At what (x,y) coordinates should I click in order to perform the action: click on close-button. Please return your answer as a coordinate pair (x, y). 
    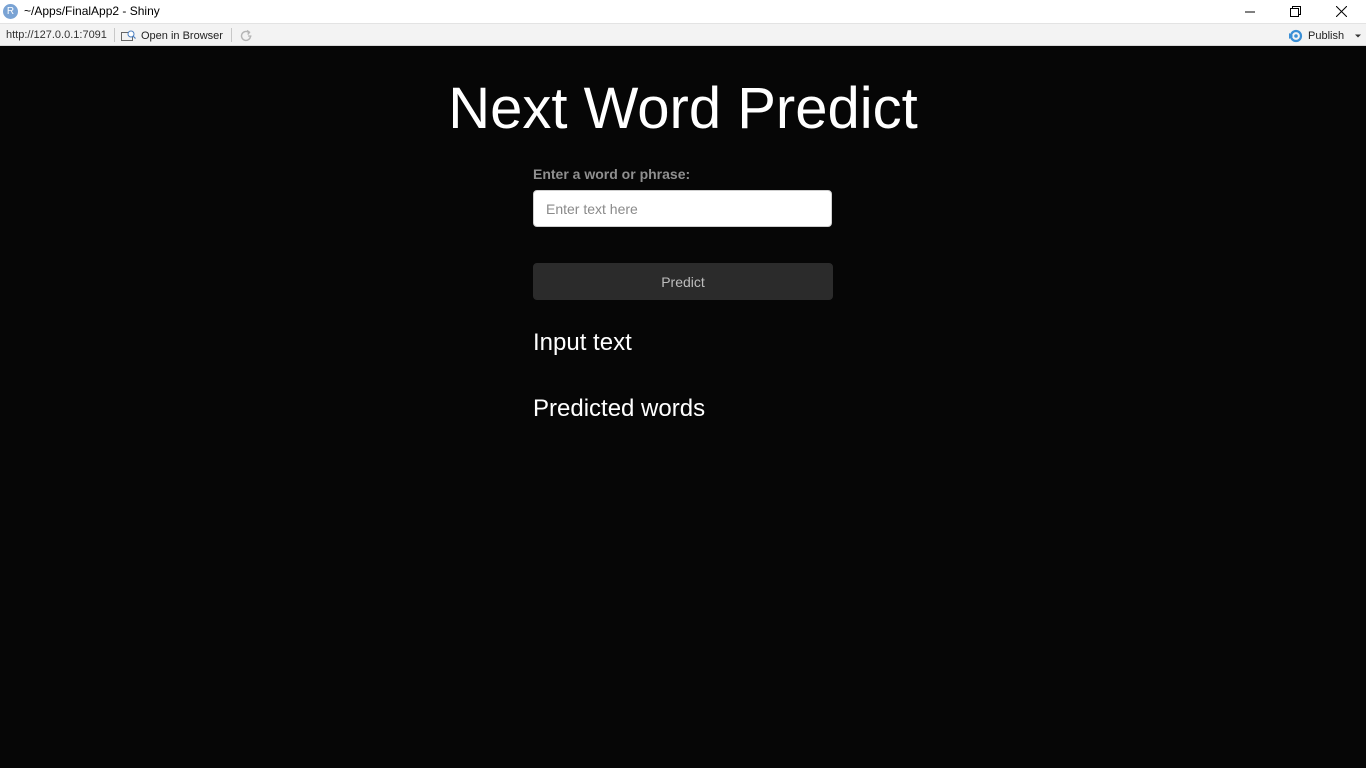
    Looking at the image, I should click on (1341, 11).